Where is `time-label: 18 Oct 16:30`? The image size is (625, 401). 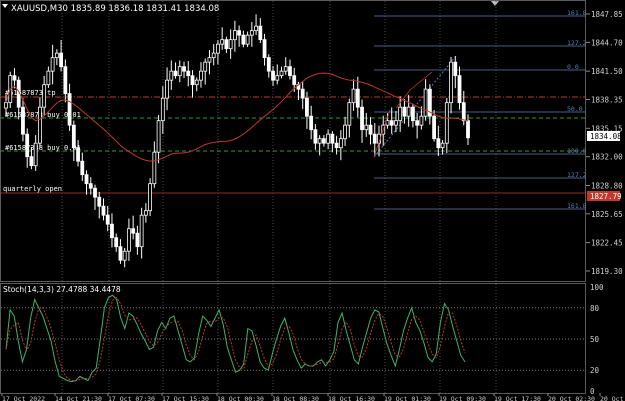
time-label: 18 Oct 16:30 is located at coordinates (351, 398).